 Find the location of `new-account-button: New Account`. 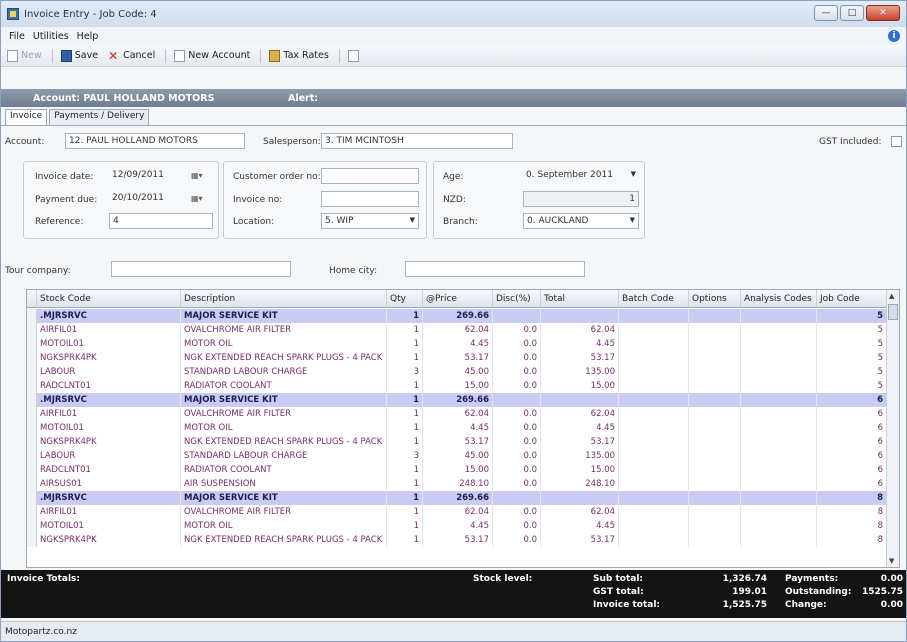

new-account-button: New Account is located at coordinates (212, 55).